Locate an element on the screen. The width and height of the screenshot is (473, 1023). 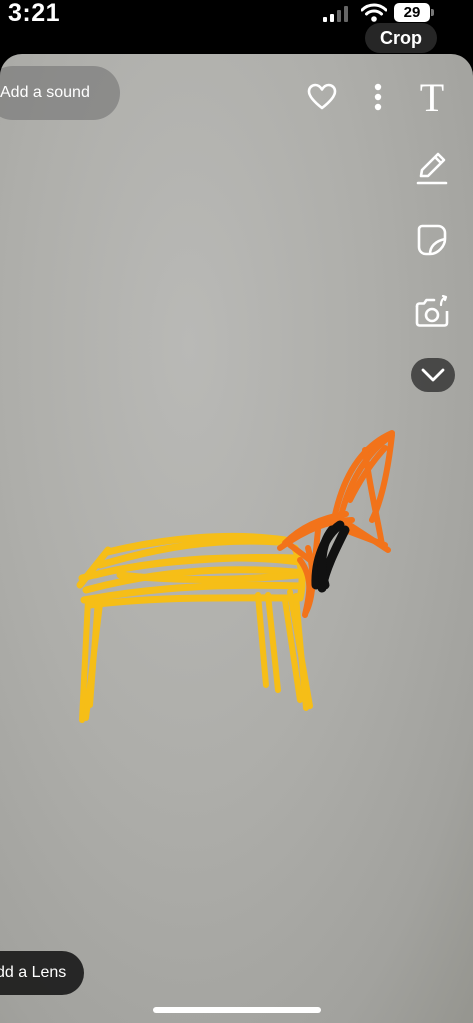
battery-level: 29 is located at coordinates (412, 12).